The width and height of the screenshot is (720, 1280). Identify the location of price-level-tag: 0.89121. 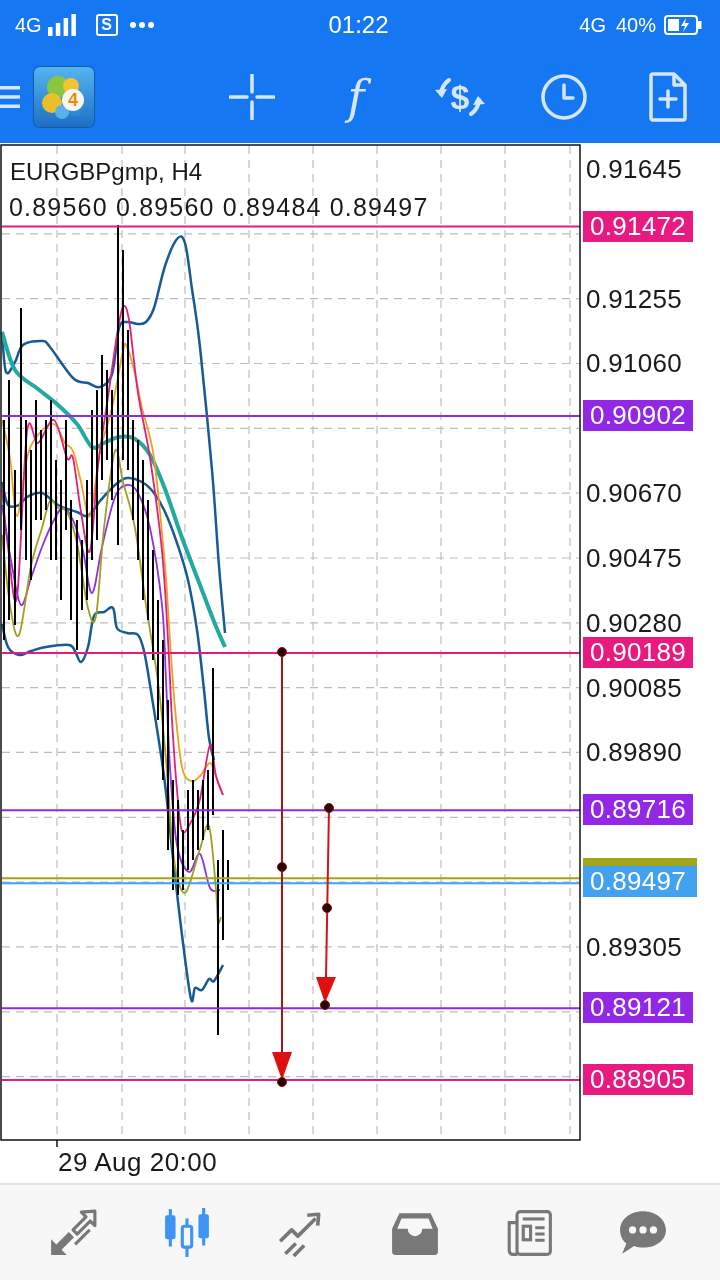
(638, 1008).